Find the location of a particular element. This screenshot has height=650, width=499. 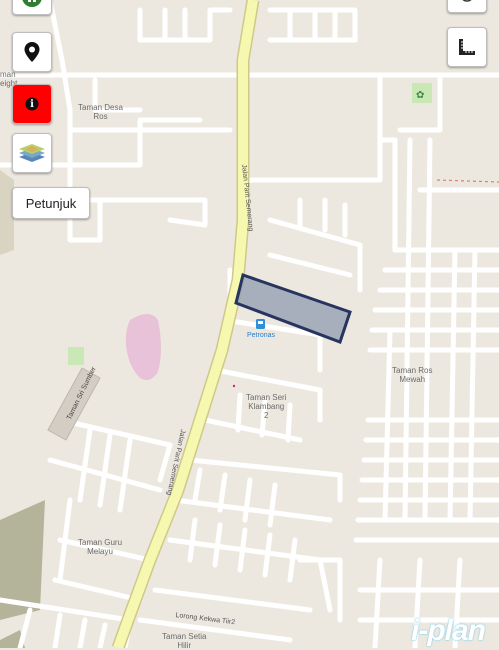

label-petronas: Petronas is located at coordinates (261, 335).